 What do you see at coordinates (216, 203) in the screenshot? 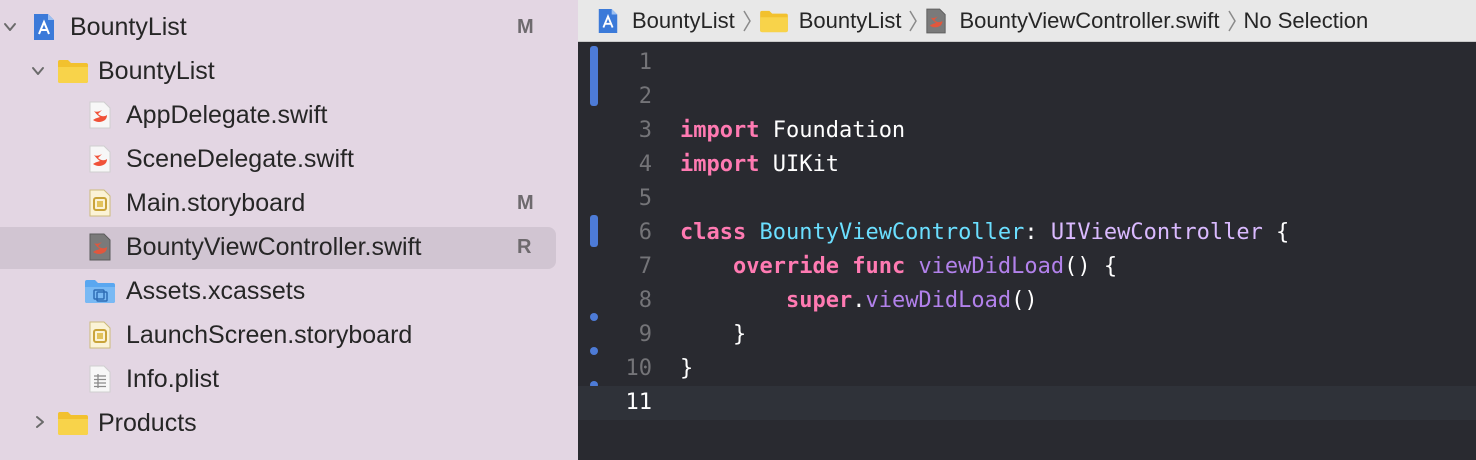
I see `navigator-item-label: Main.storyboard` at bounding box center [216, 203].